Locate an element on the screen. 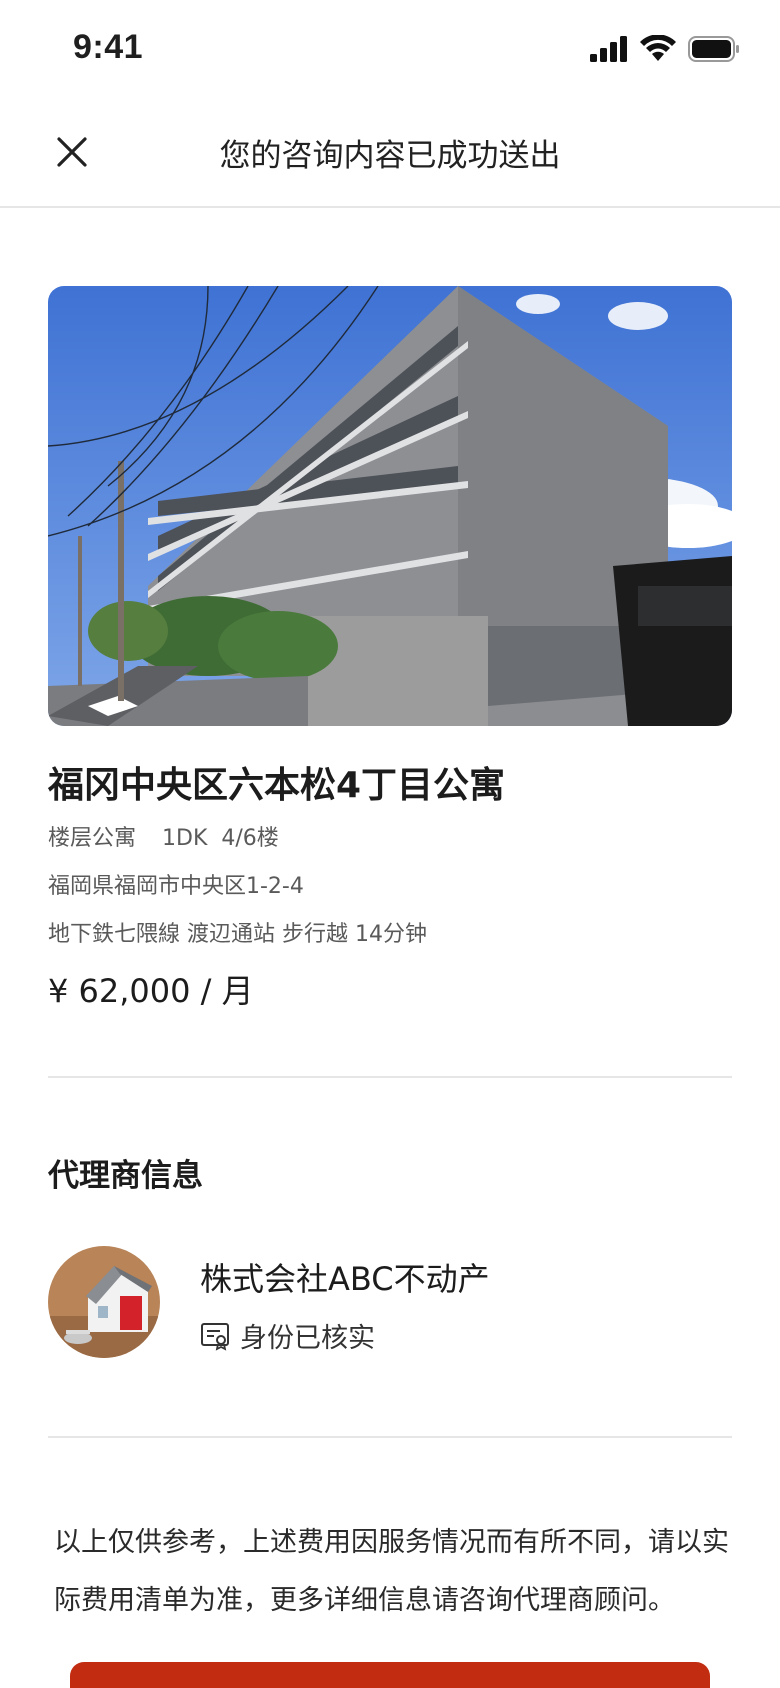  agent-avatar is located at coordinates (104, 1302).